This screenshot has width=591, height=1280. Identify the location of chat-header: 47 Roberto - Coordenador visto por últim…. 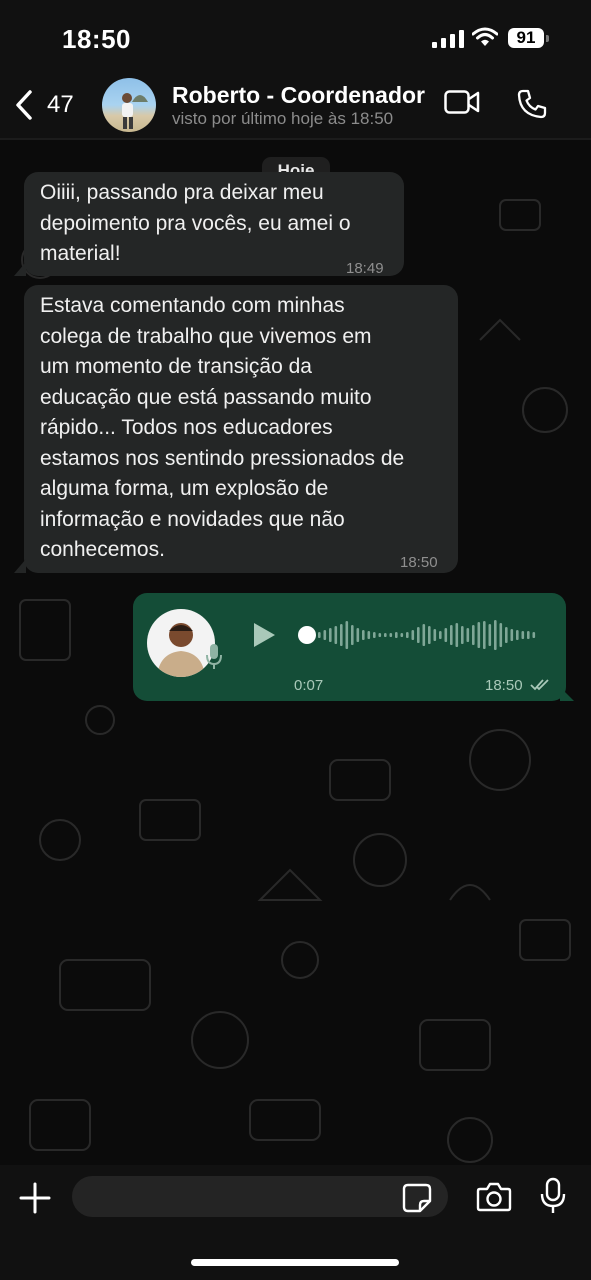
(295, 108).